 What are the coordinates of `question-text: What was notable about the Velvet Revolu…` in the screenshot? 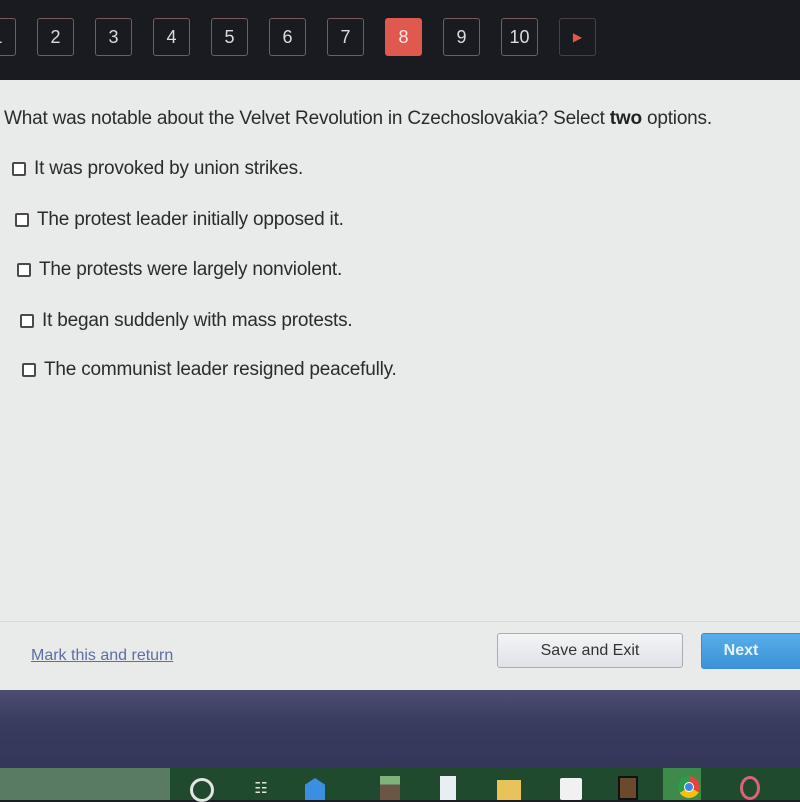 It's located at (358, 119).